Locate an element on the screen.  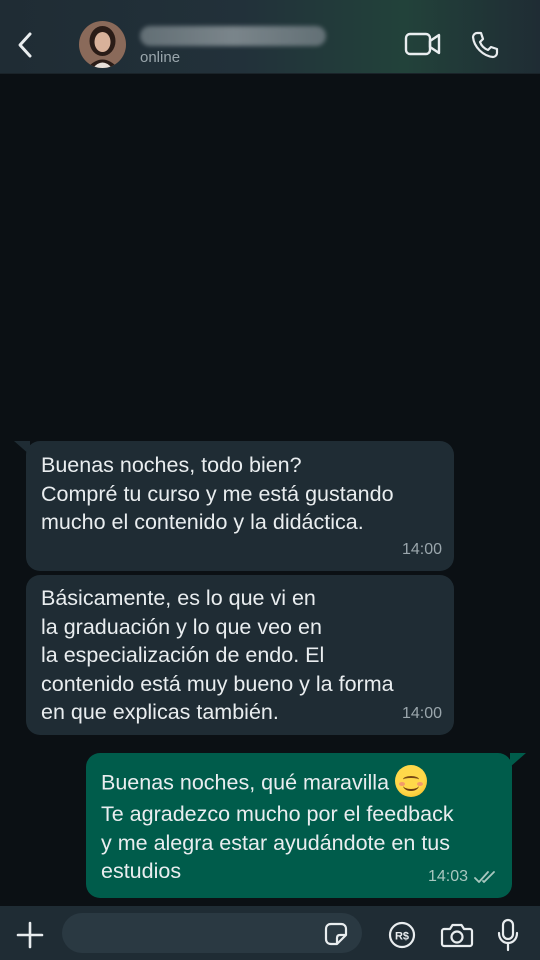
bubble-tail is located at coordinates (518, 760).